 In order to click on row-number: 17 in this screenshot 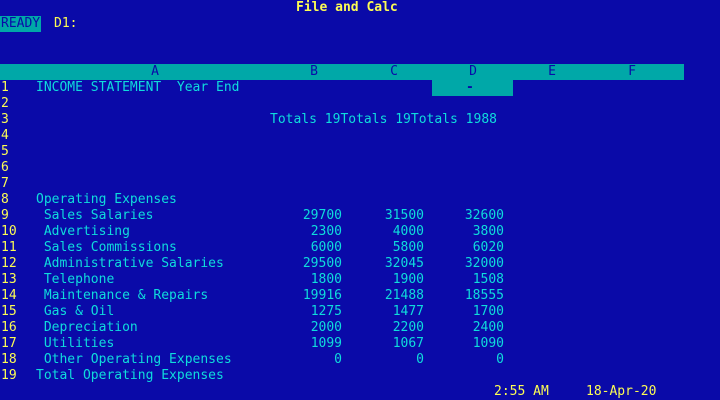, I will do `click(18, 344)`.